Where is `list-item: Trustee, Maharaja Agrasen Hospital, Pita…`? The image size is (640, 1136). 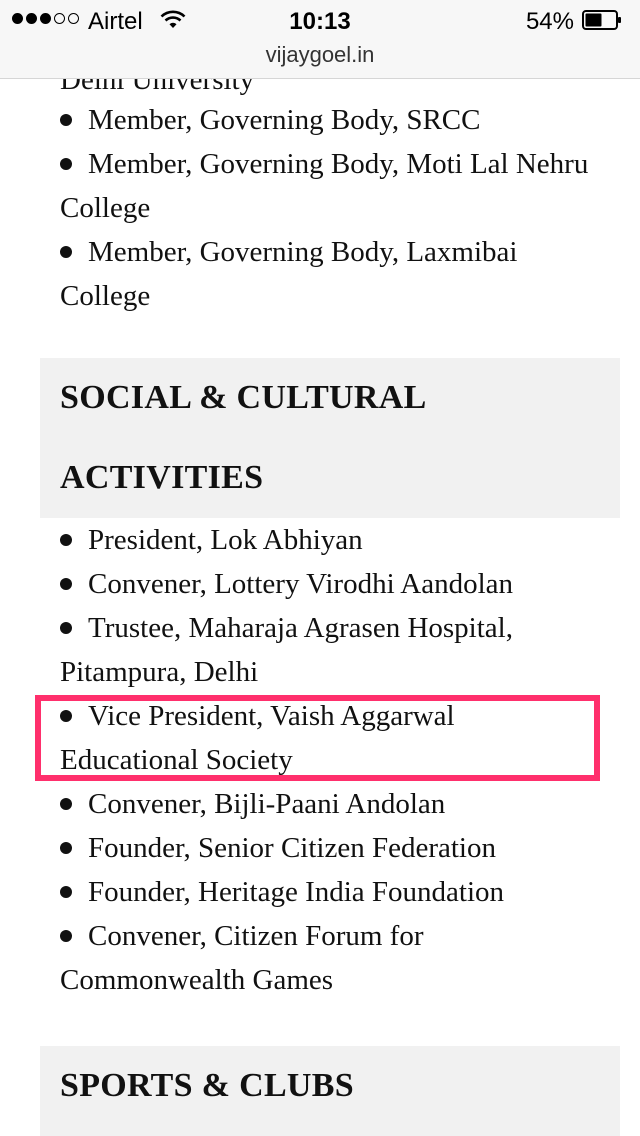
list-item: Trustee, Maharaja Agrasen Hospital, Pita… is located at coordinates (286, 650).